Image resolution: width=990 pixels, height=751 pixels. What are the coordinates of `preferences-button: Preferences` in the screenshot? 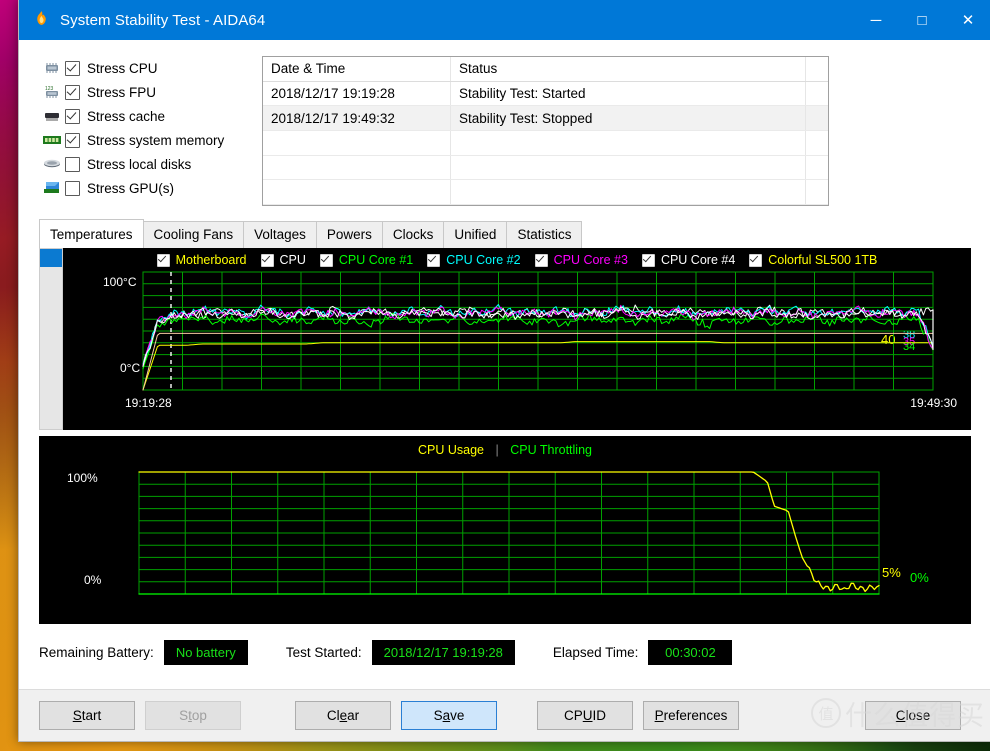 It's located at (691, 715).